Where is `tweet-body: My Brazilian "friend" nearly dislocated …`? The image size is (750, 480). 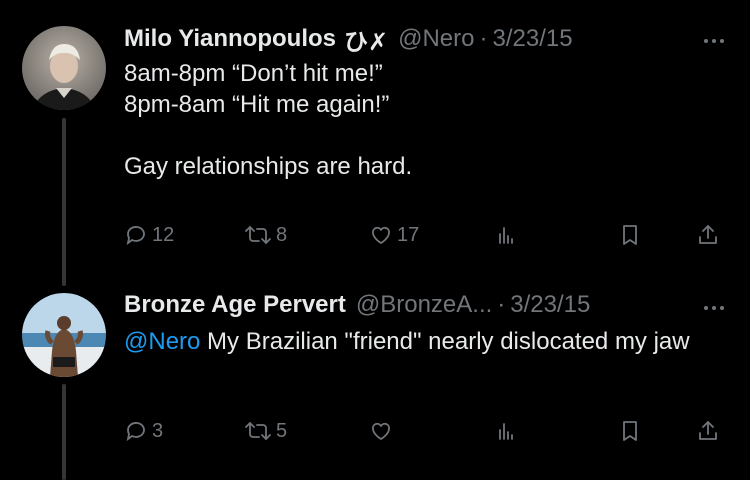 tweet-body: My Brazilian "friend" nearly dislocated … is located at coordinates (445, 341).